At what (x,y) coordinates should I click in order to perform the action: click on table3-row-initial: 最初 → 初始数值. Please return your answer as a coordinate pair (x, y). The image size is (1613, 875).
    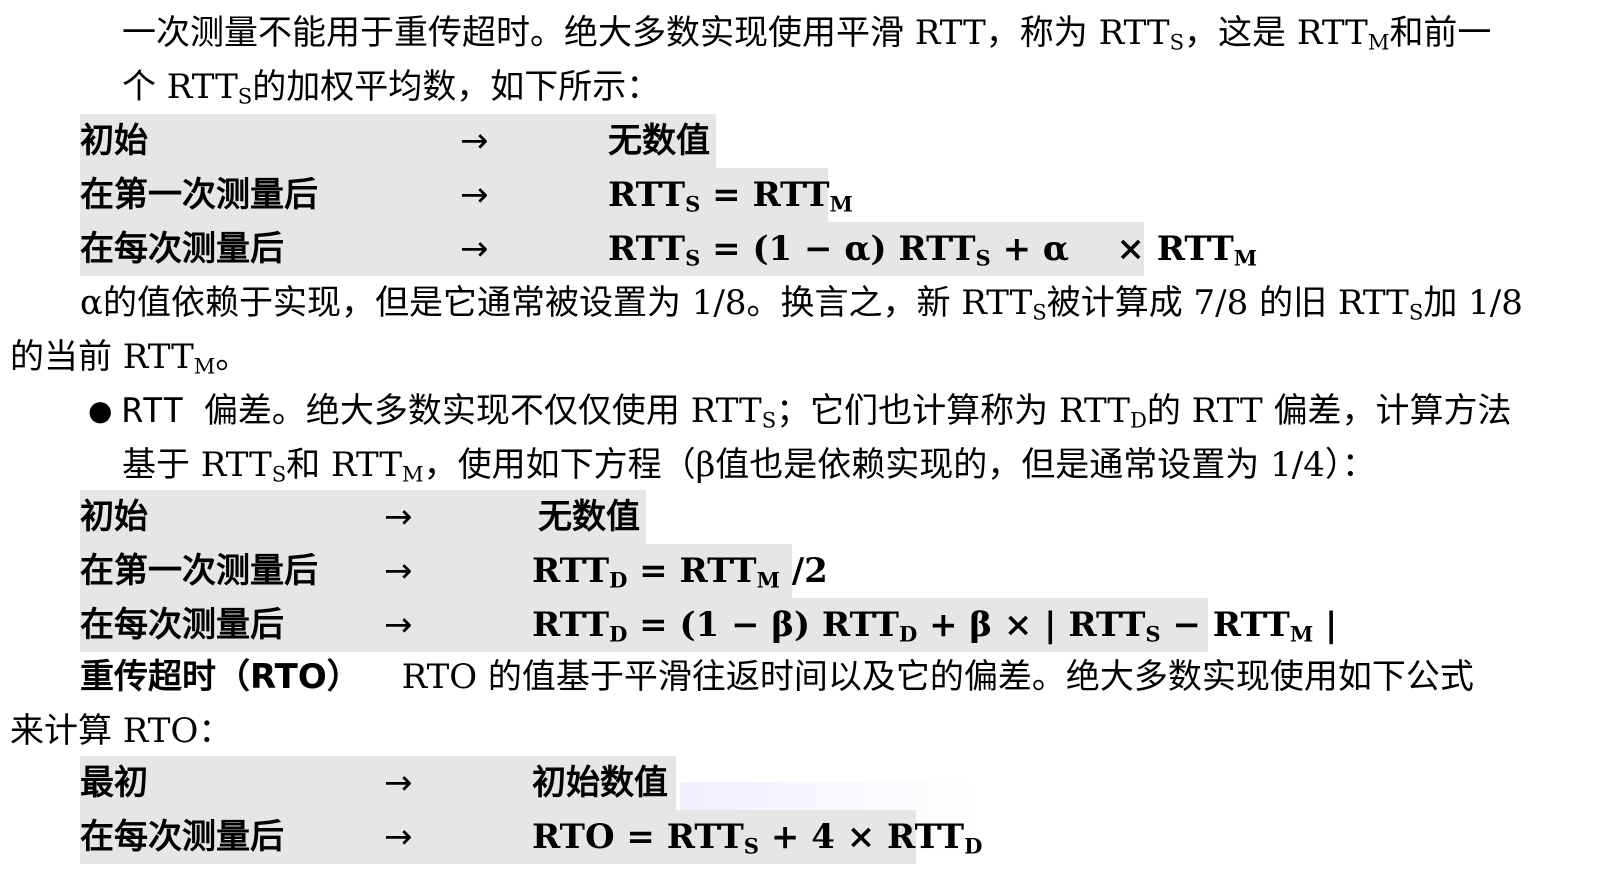
    Looking at the image, I should click on (378, 783).